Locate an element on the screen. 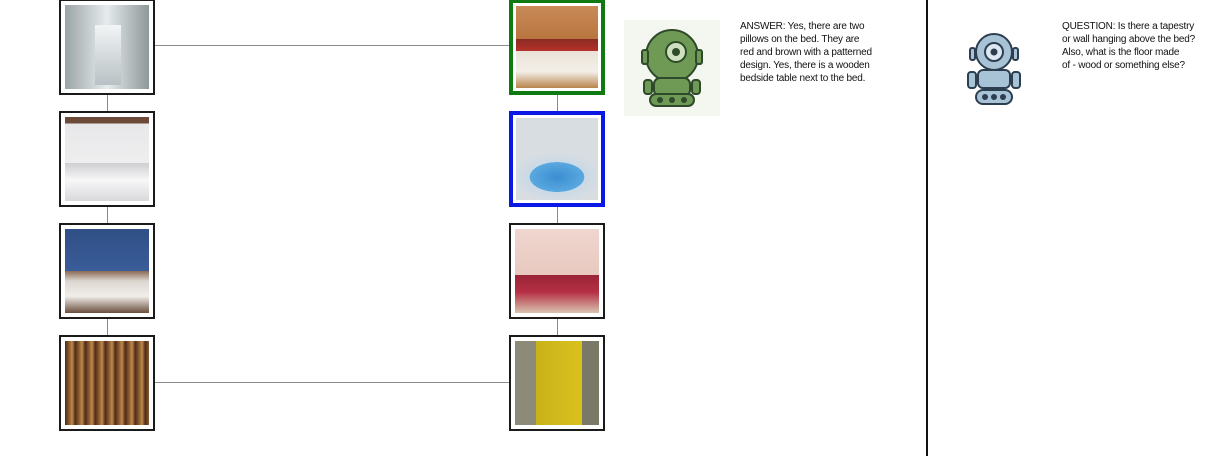 The width and height of the screenshot is (1228, 456). blue-robot-icon is located at coordinates (994, 70).